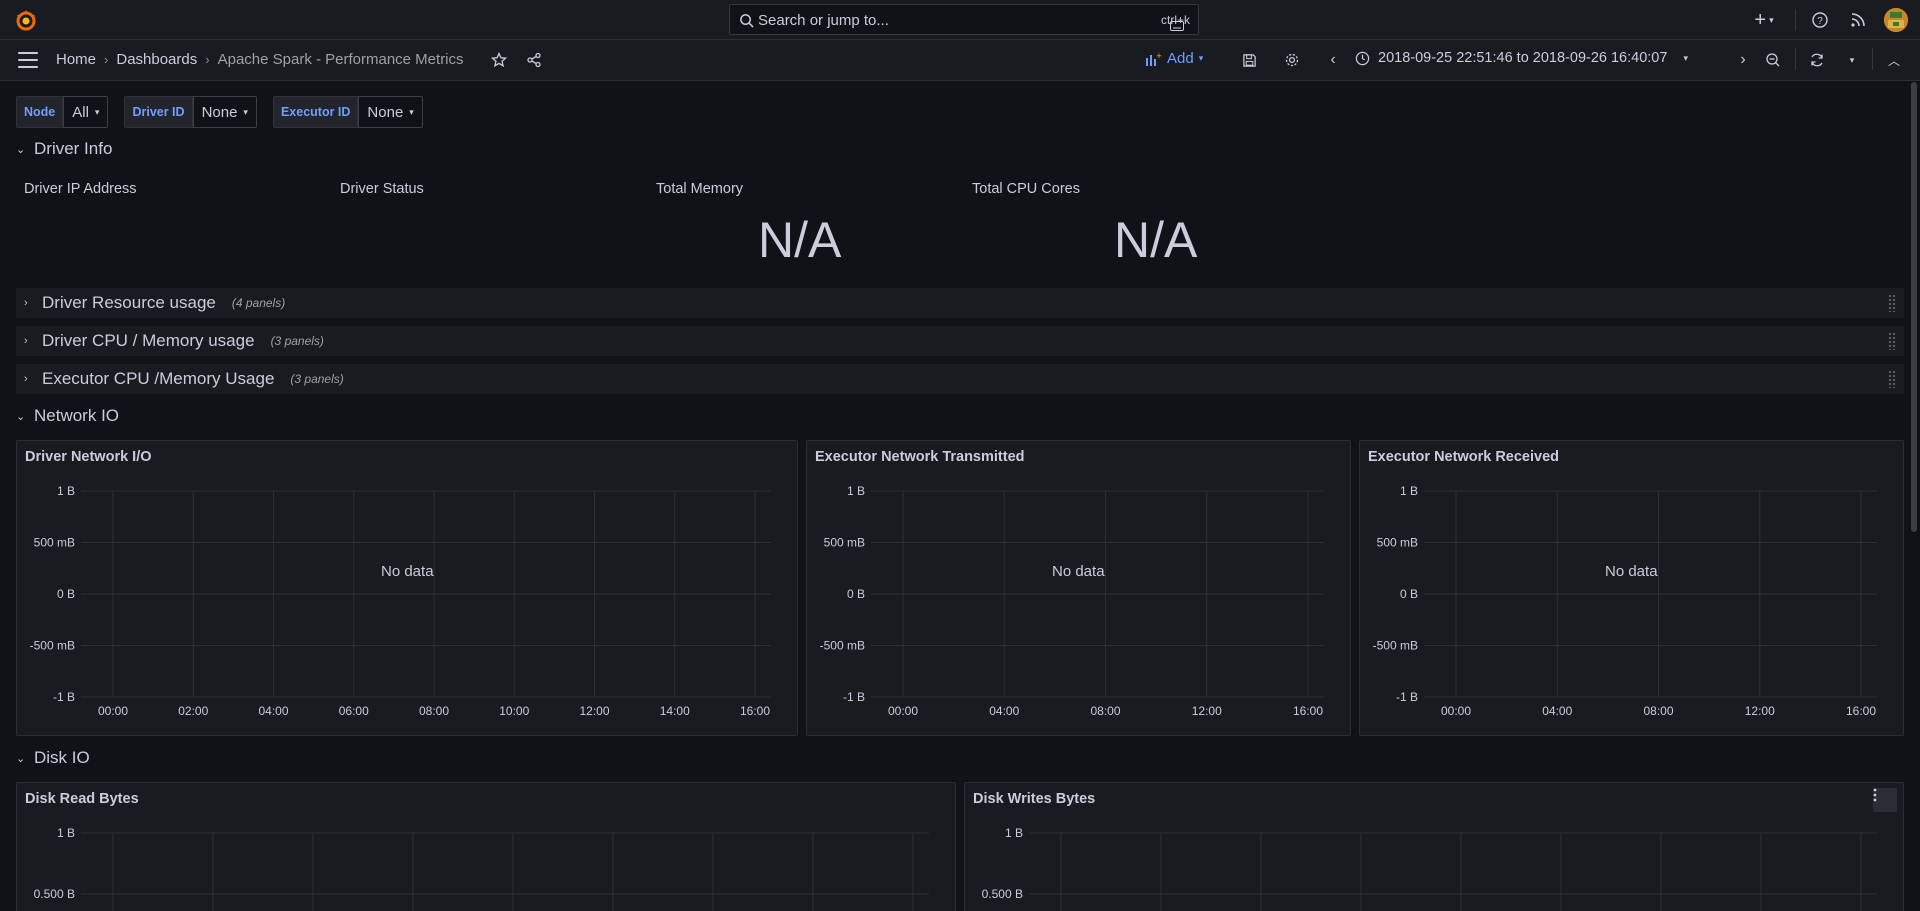 The width and height of the screenshot is (1920, 911). I want to click on breadcrumb-home: Home, so click(76, 59).